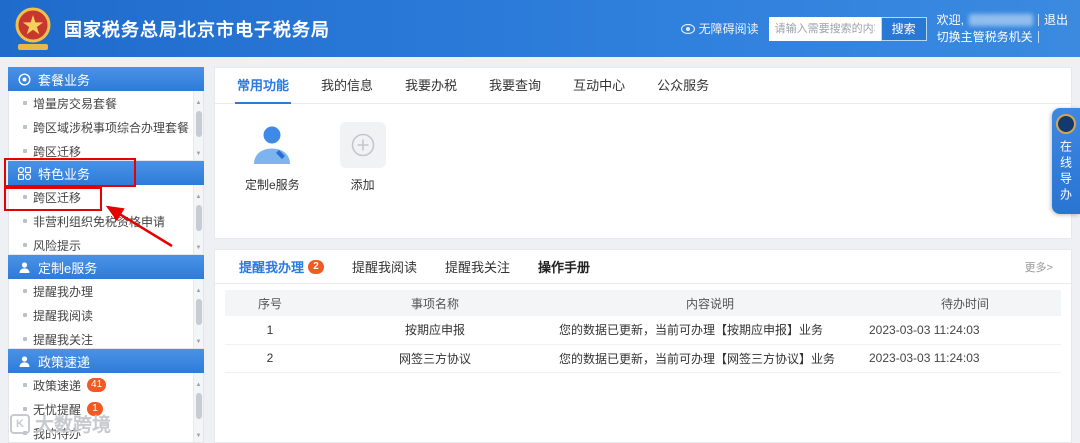 This screenshot has width=1080, height=443. What do you see at coordinates (106, 431) in the screenshot?
I see `sidebar-item: 我的待办` at bounding box center [106, 431].